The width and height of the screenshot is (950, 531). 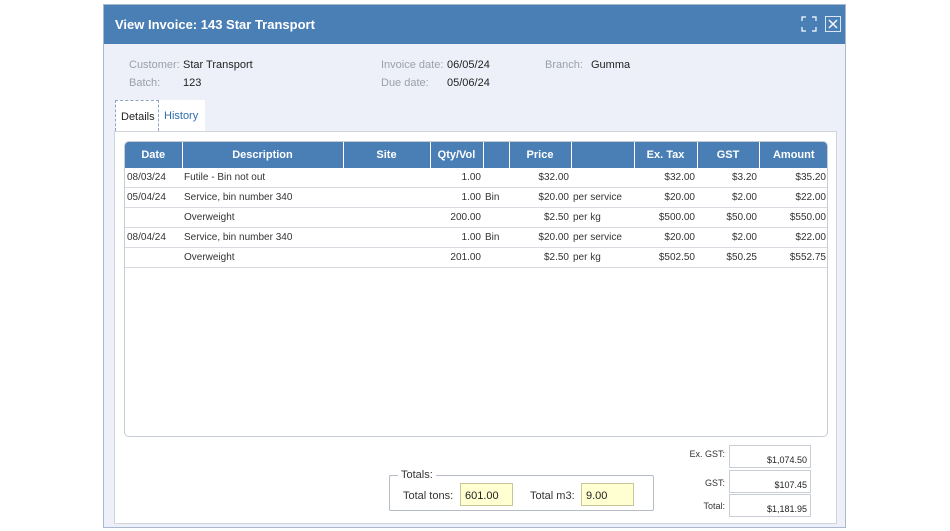 What do you see at coordinates (793, 178) in the screenshot?
I see `cell-amount: $35.20` at bounding box center [793, 178].